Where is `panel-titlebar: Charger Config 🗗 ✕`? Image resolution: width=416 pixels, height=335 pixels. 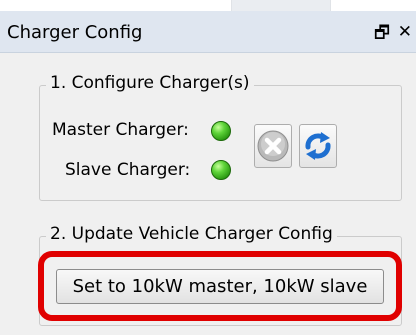 panel-titlebar: Charger Config 🗗 ✕ is located at coordinates (208, 32).